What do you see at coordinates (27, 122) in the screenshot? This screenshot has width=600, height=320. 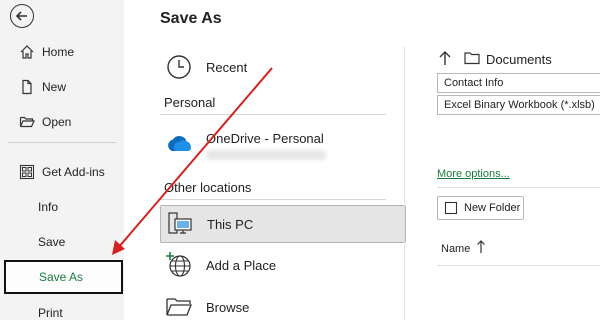 I see `open-folder-icon` at bounding box center [27, 122].